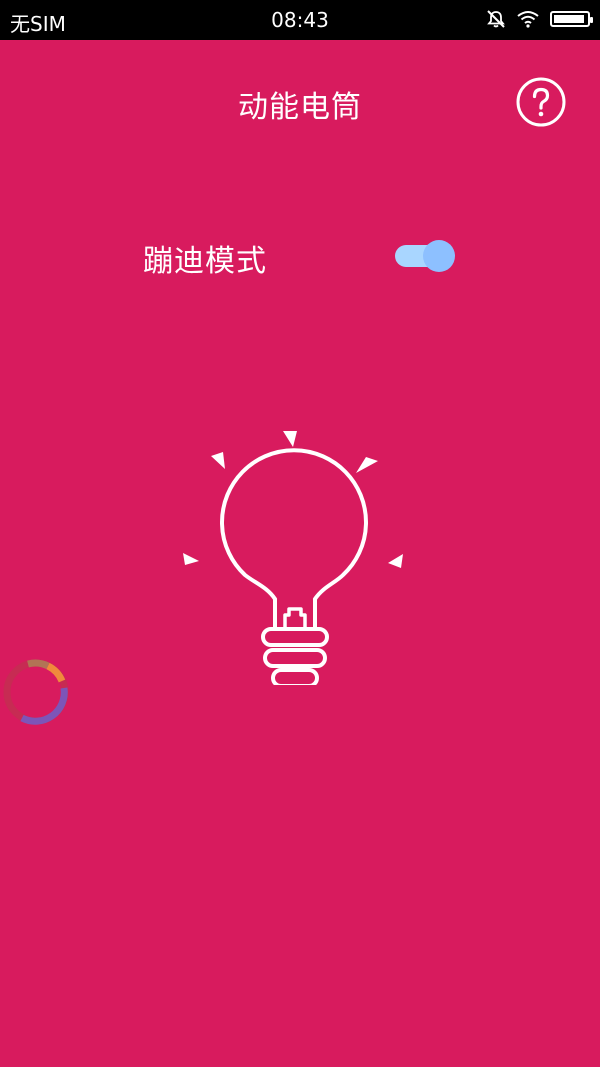  I want to click on status-bar: 无SIM 08:43, so click(300, 20).